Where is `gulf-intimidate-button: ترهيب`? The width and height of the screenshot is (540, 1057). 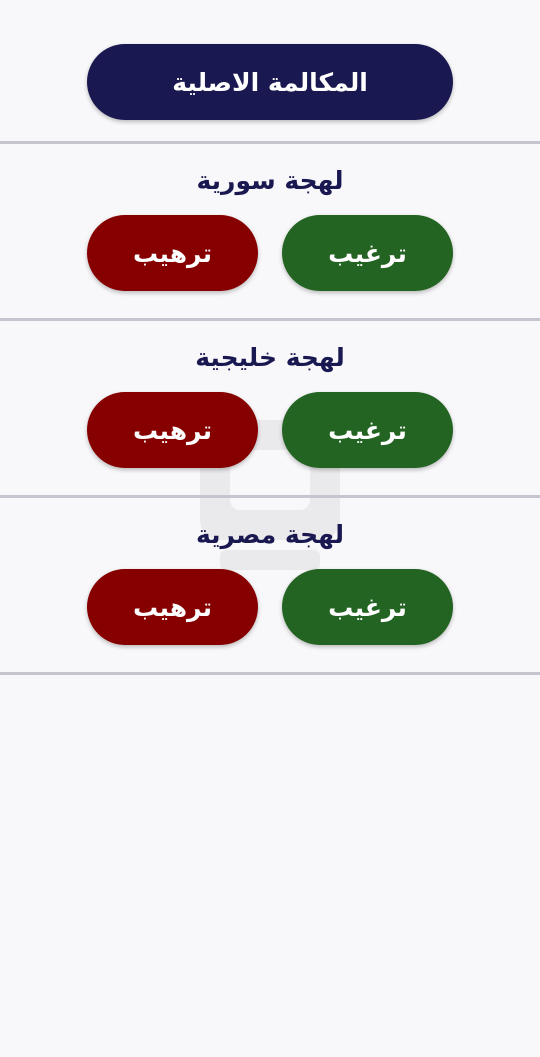
gulf-intimidate-button: ترهيب is located at coordinates (172, 430).